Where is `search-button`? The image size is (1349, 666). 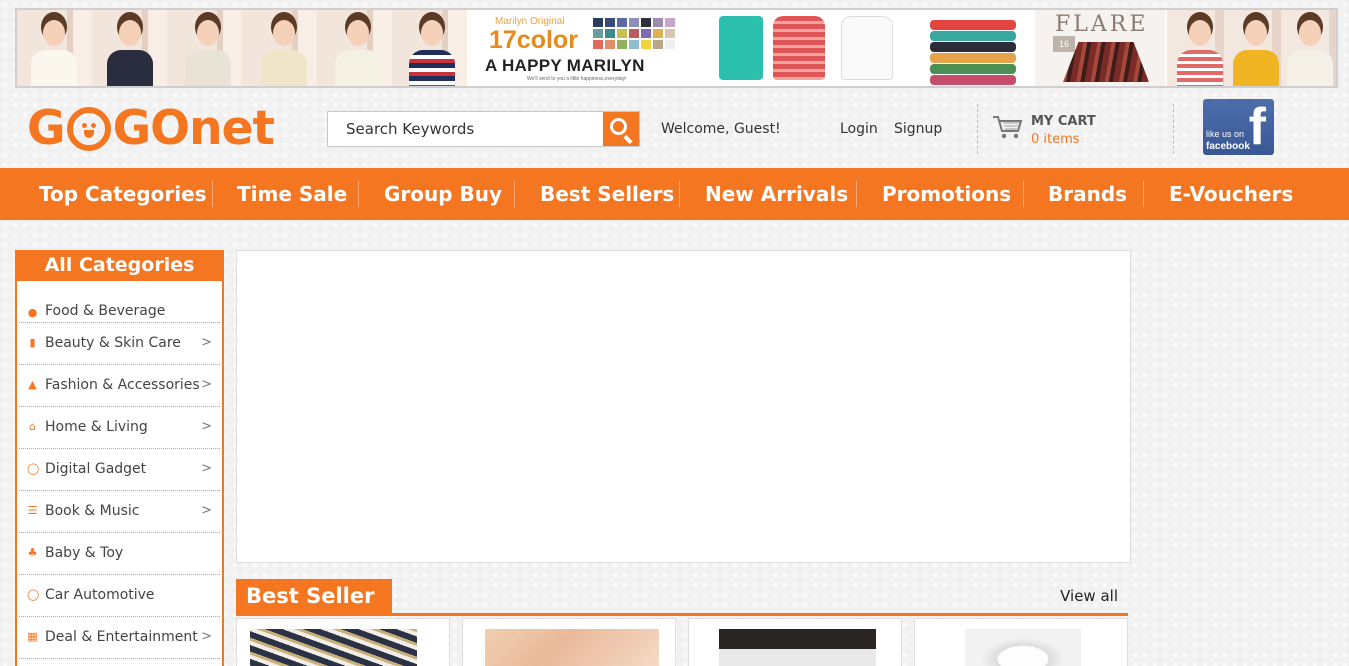 search-button is located at coordinates (621, 129).